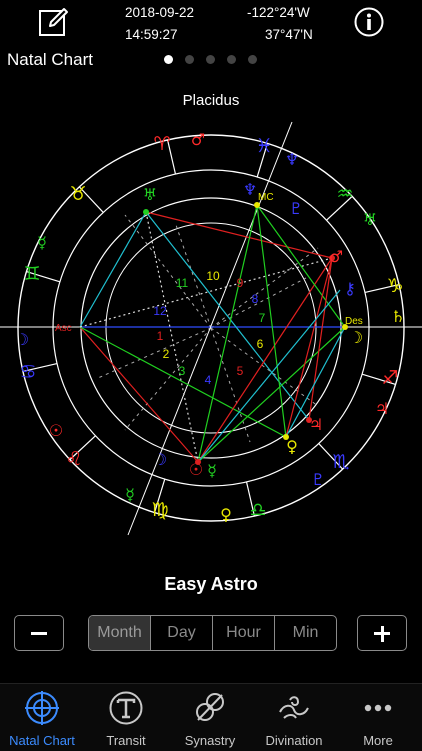 The image size is (422, 751). I want to click on libra-icon: ♎, so click(257, 510).